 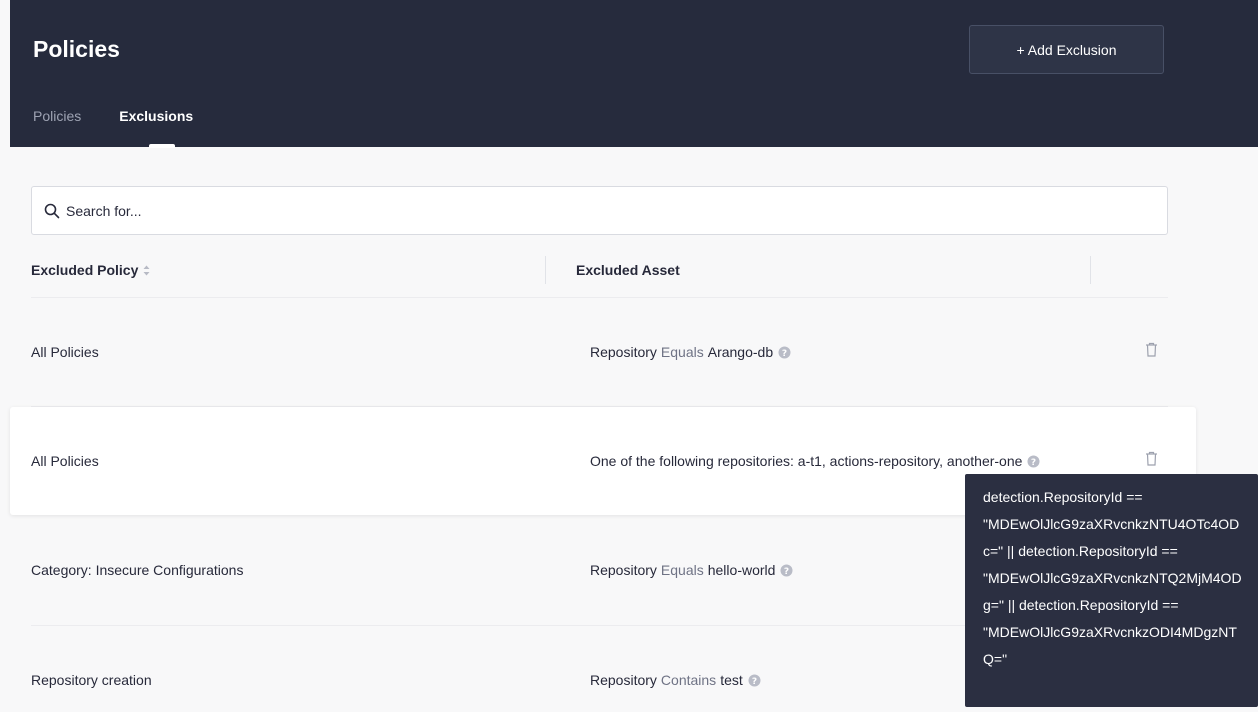 I want to click on excluded-asset-cell: Repository Equals Arango-db ?, so click(x=690, y=352).